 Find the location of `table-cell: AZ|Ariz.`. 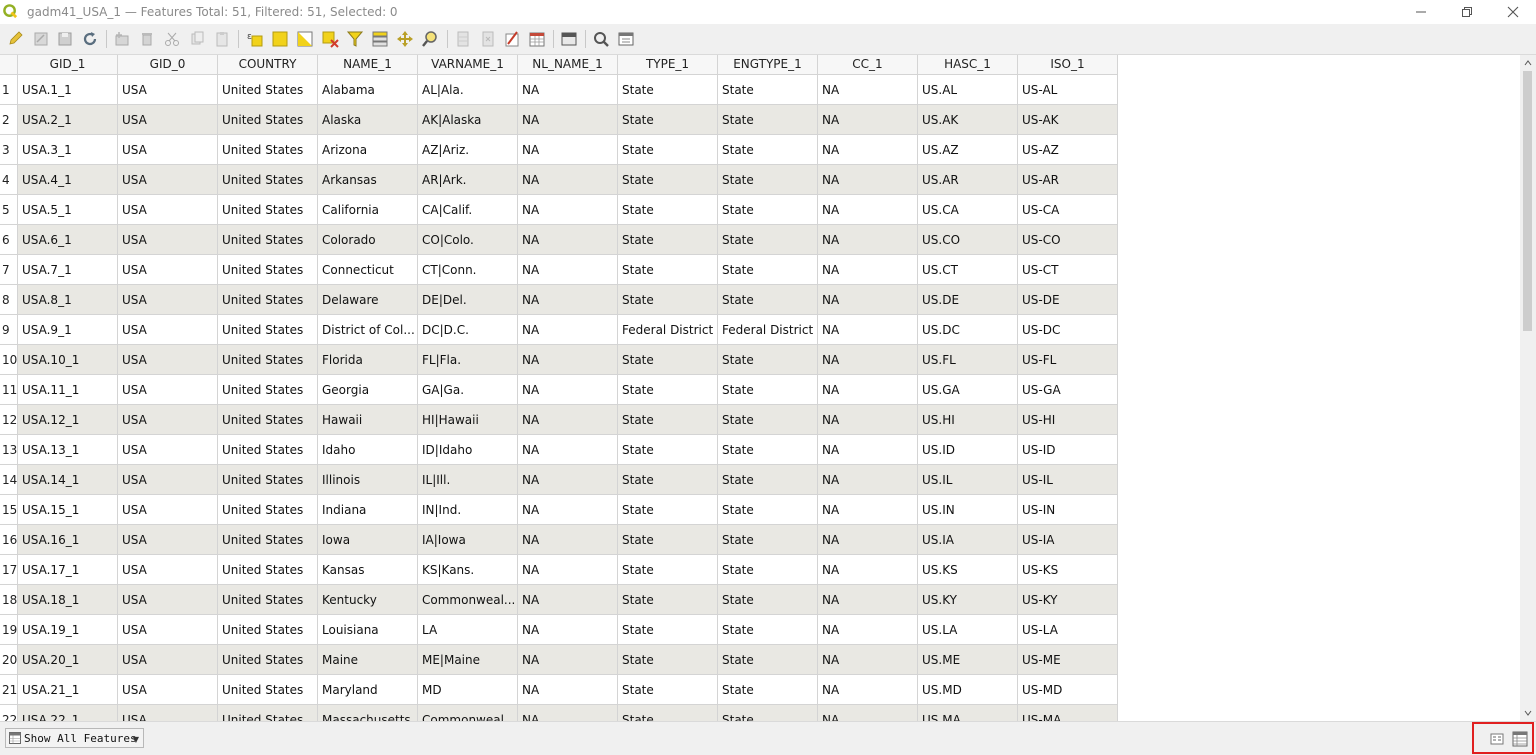

table-cell: AZ|Ariz. is located at coordinates (468, 150).